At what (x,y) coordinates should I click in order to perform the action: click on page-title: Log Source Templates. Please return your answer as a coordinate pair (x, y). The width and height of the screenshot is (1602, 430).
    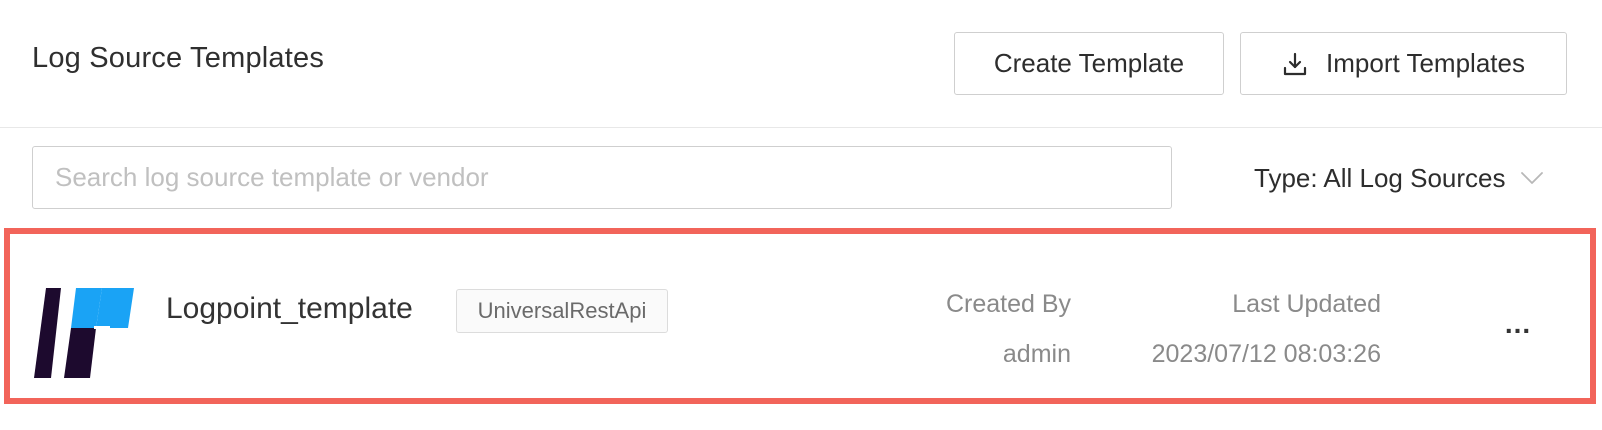
    Looking at the image, I should click on (178, 58).